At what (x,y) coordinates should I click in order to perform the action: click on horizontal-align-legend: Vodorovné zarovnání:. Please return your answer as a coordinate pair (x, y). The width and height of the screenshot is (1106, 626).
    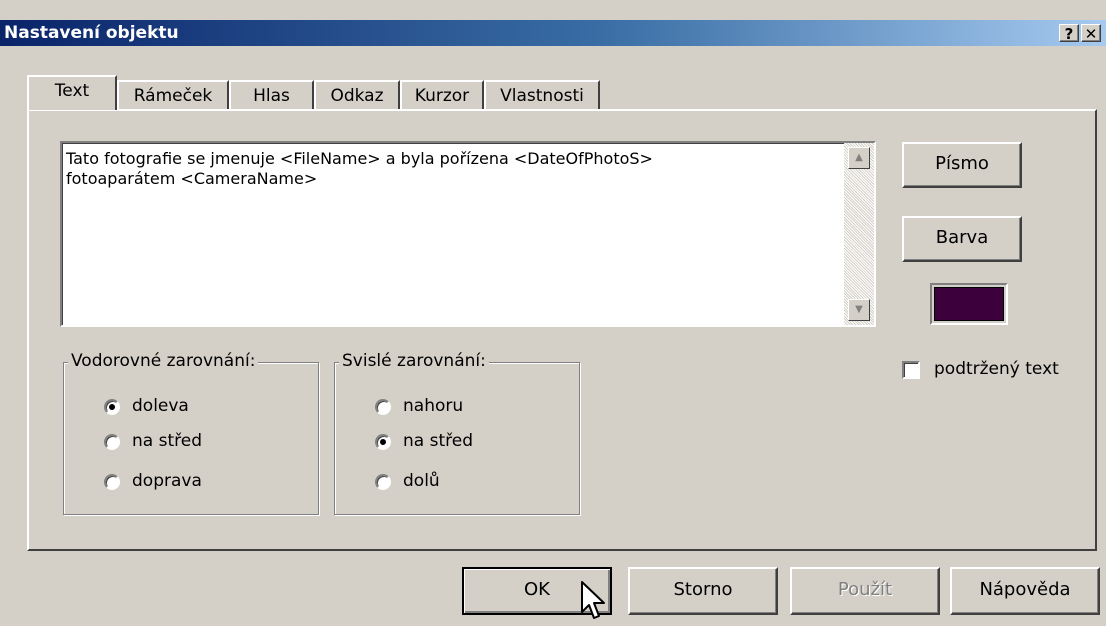
    Looking at the image, I should click on (163, 361).